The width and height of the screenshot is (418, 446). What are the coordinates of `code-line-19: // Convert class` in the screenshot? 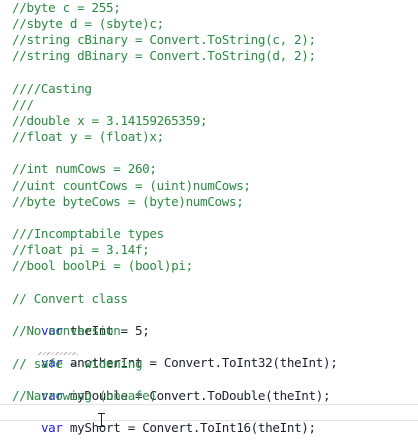 It's located at (70, 299).